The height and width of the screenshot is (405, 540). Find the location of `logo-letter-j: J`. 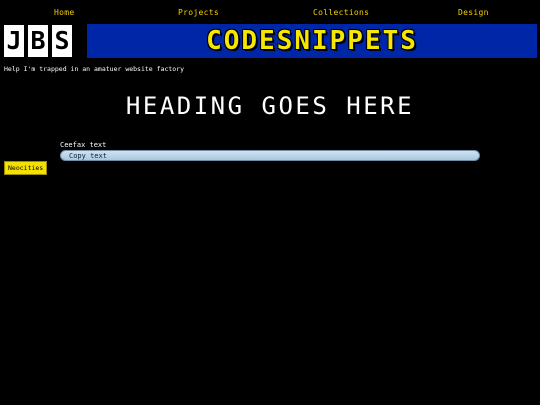

logo-letter-j: J is located at coordinates (14, 41).